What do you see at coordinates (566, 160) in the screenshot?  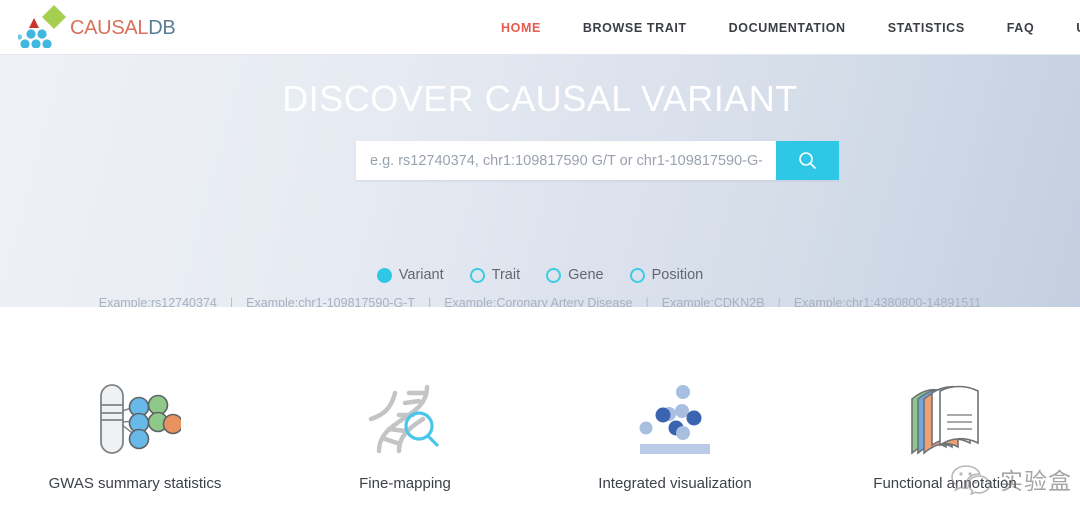 I see `search-input` at bounding box center [566, 160].